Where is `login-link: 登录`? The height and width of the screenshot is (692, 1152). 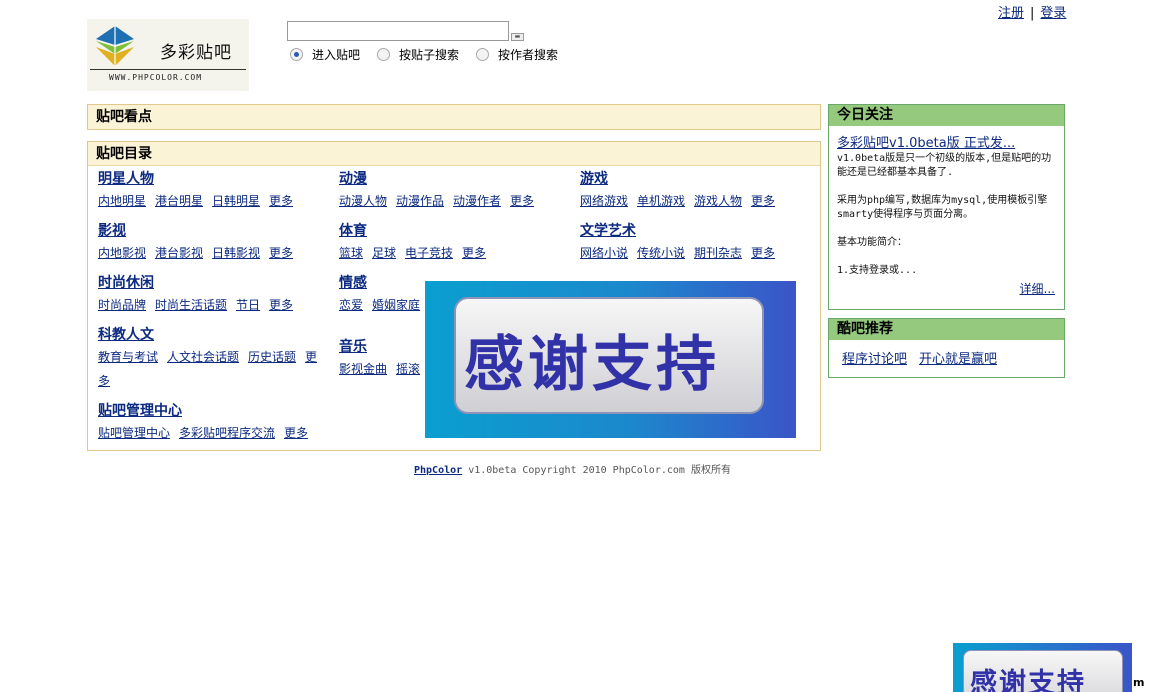
login-link: 登录 is located at coordinates (1053, 13).